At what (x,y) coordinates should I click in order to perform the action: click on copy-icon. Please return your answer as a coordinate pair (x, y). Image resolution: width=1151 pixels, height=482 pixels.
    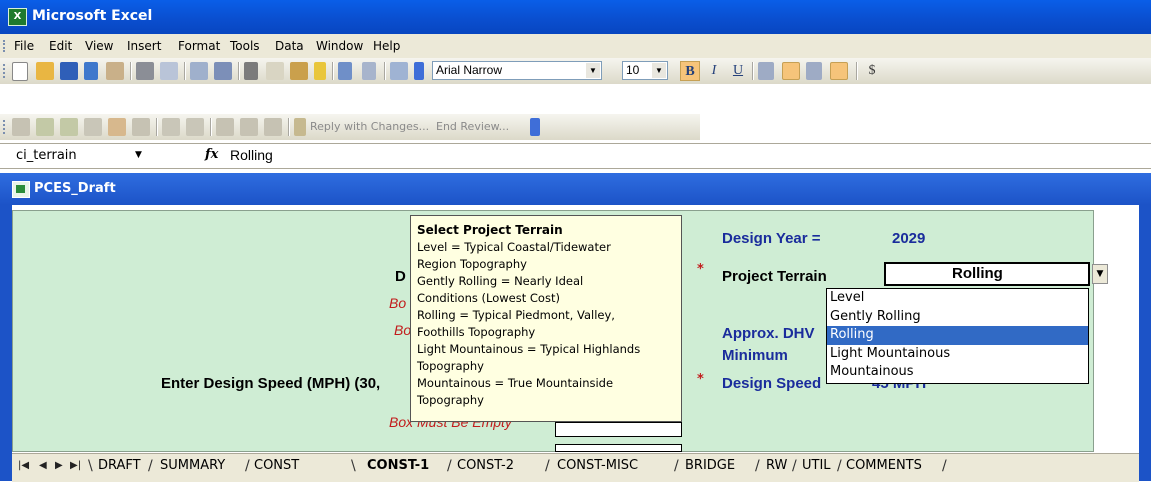
    Looking at the image, I should click on (275, 71).